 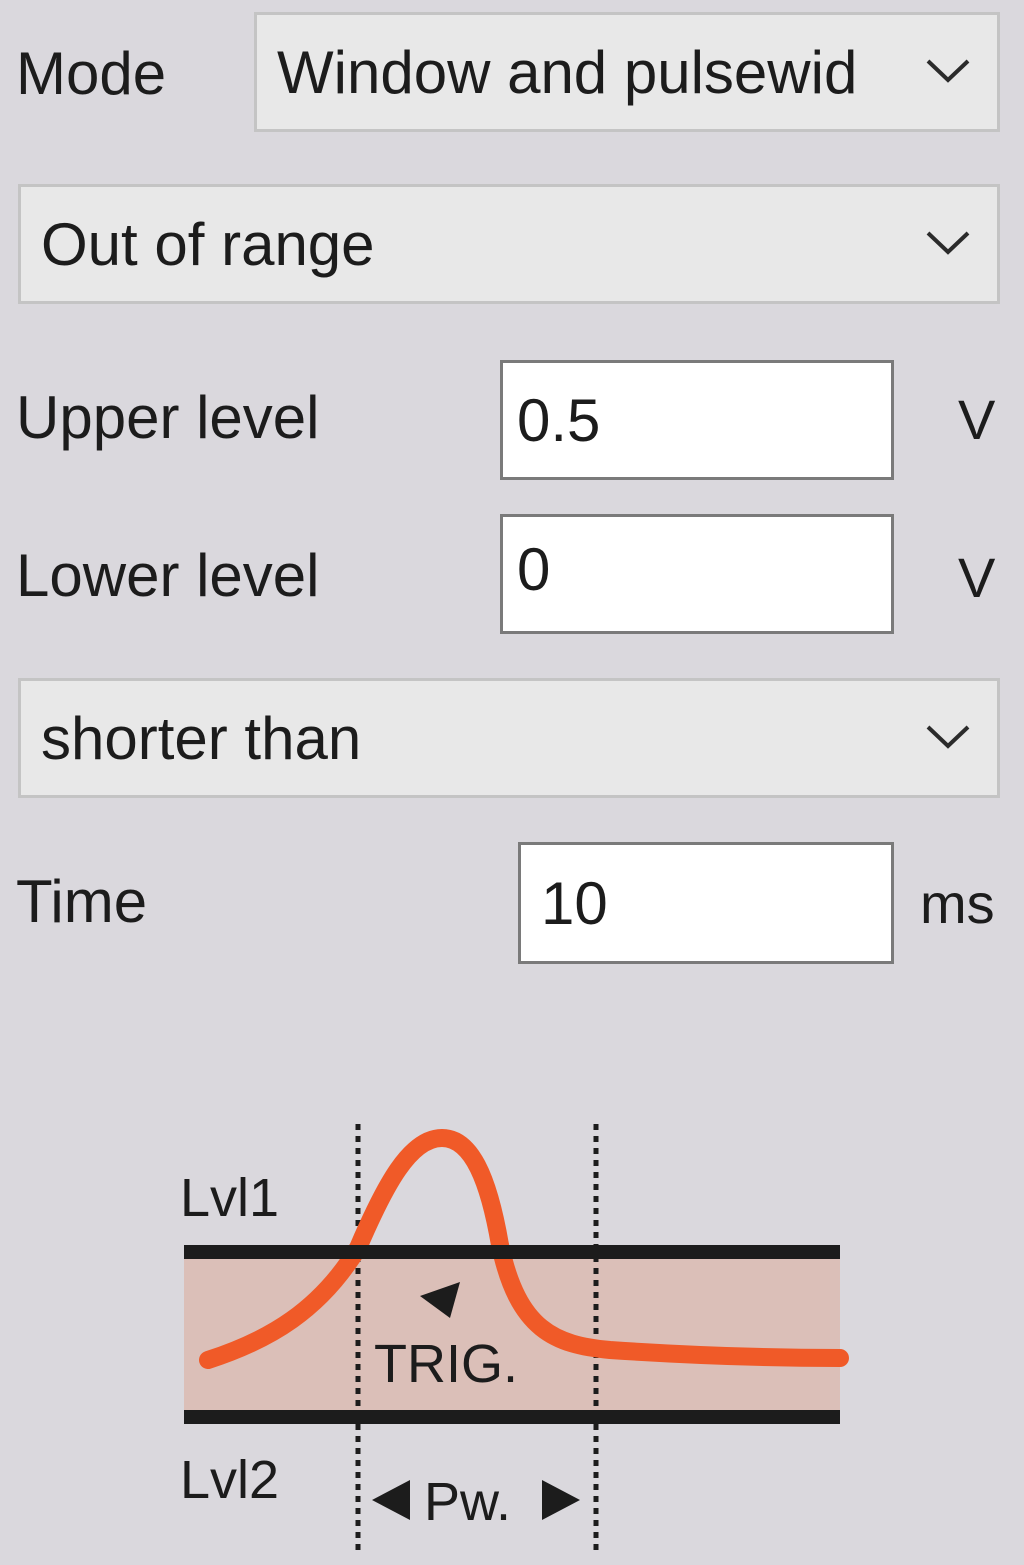 I want to click on level1-label: Lvl1, so click(x=229, y=1198).